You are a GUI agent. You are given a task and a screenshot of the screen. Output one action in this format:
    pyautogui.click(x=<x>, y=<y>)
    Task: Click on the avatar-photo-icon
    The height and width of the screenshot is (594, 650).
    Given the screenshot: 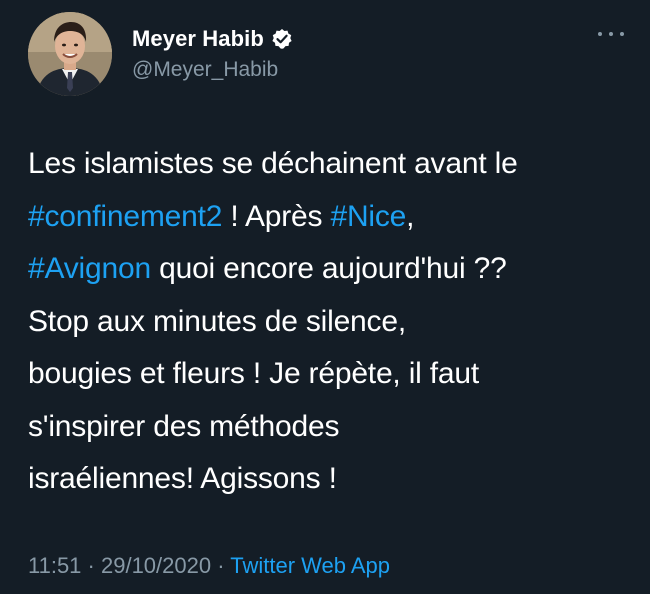 What is the action you would take?
    pyautogui.click(x=70, y=54)
    